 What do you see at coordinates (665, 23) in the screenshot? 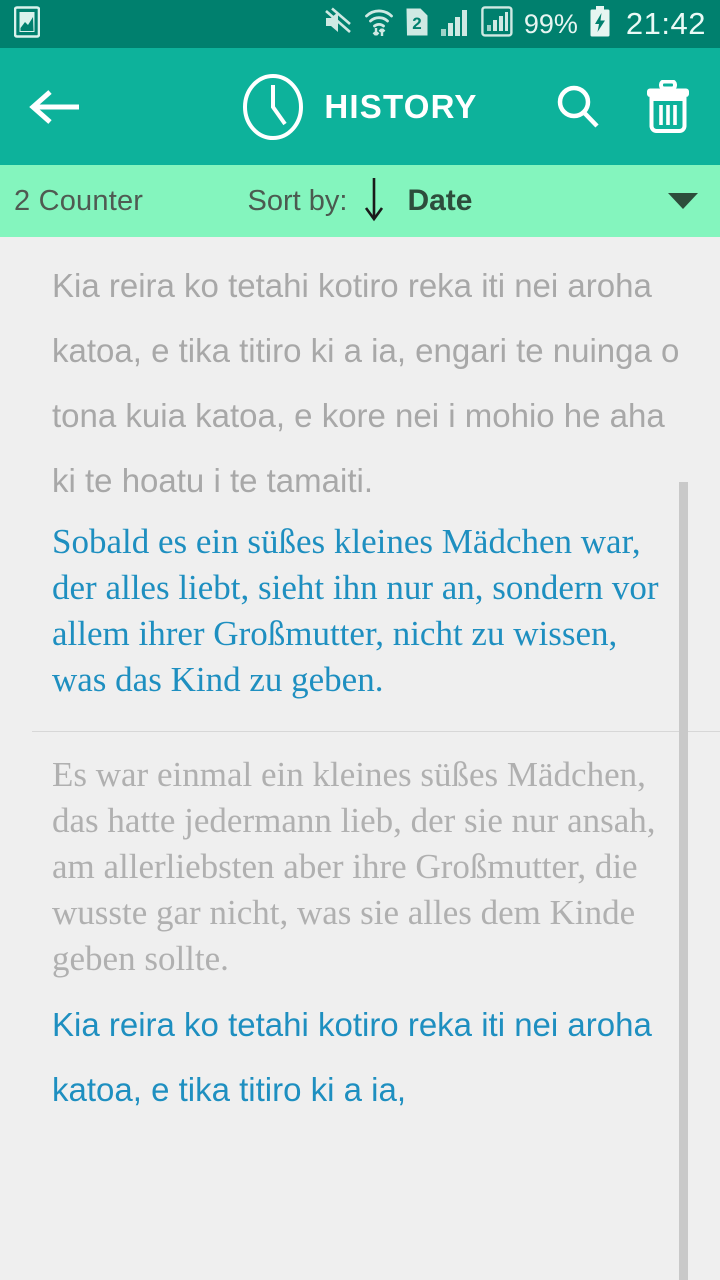
I see `status-bar-clock: 21:42` at bounding box center [665, 23].